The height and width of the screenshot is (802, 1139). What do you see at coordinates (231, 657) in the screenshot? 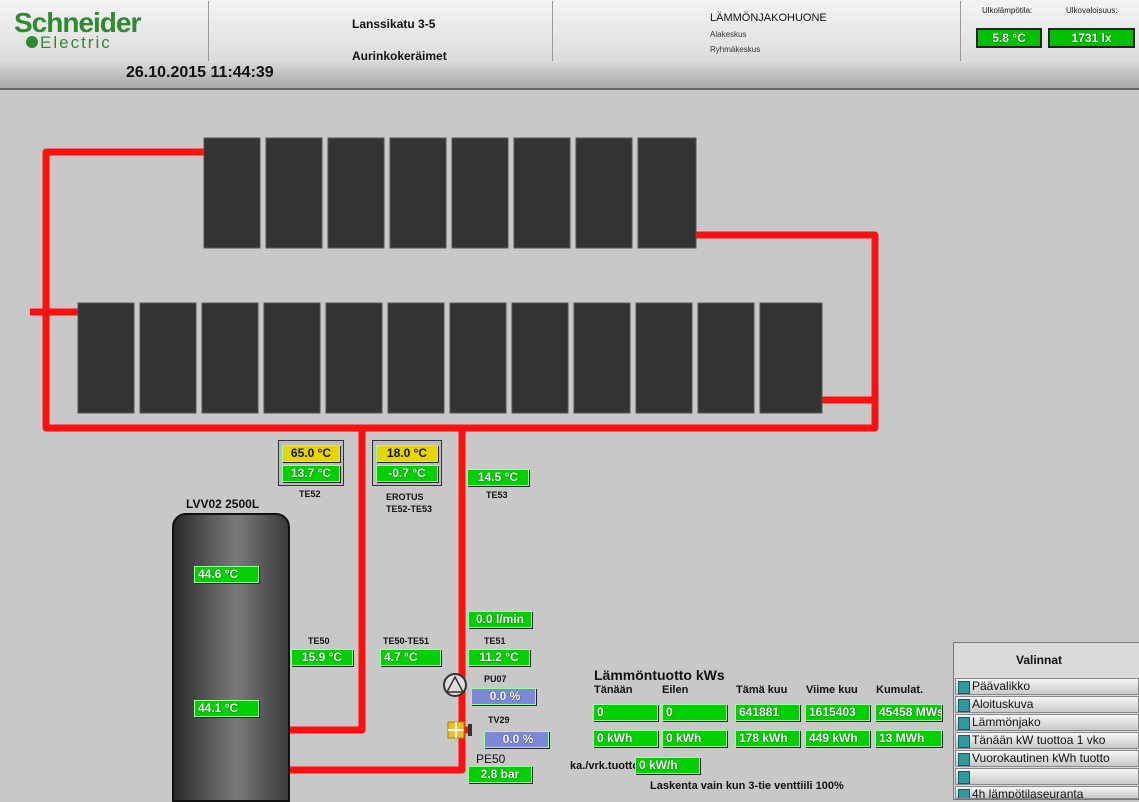
I see `storage-tank` at bounding box center [231, 657].